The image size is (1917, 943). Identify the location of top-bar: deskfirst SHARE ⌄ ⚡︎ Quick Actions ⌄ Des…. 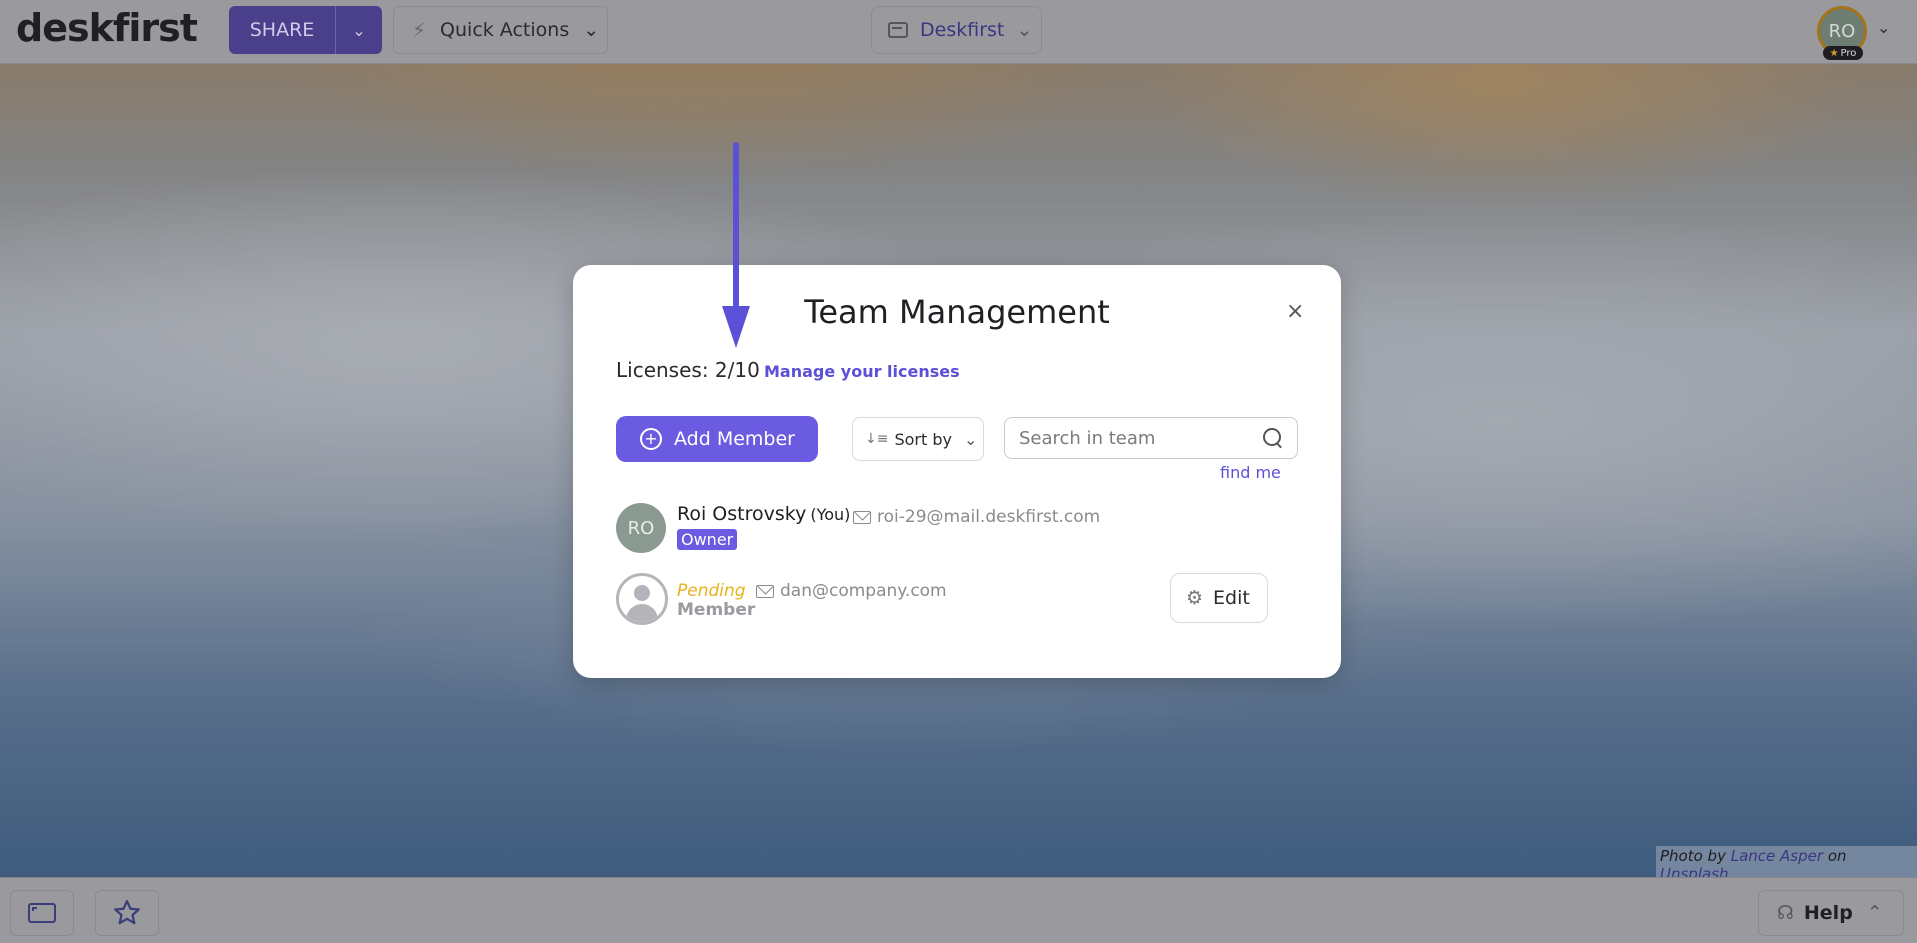
(958, 32).